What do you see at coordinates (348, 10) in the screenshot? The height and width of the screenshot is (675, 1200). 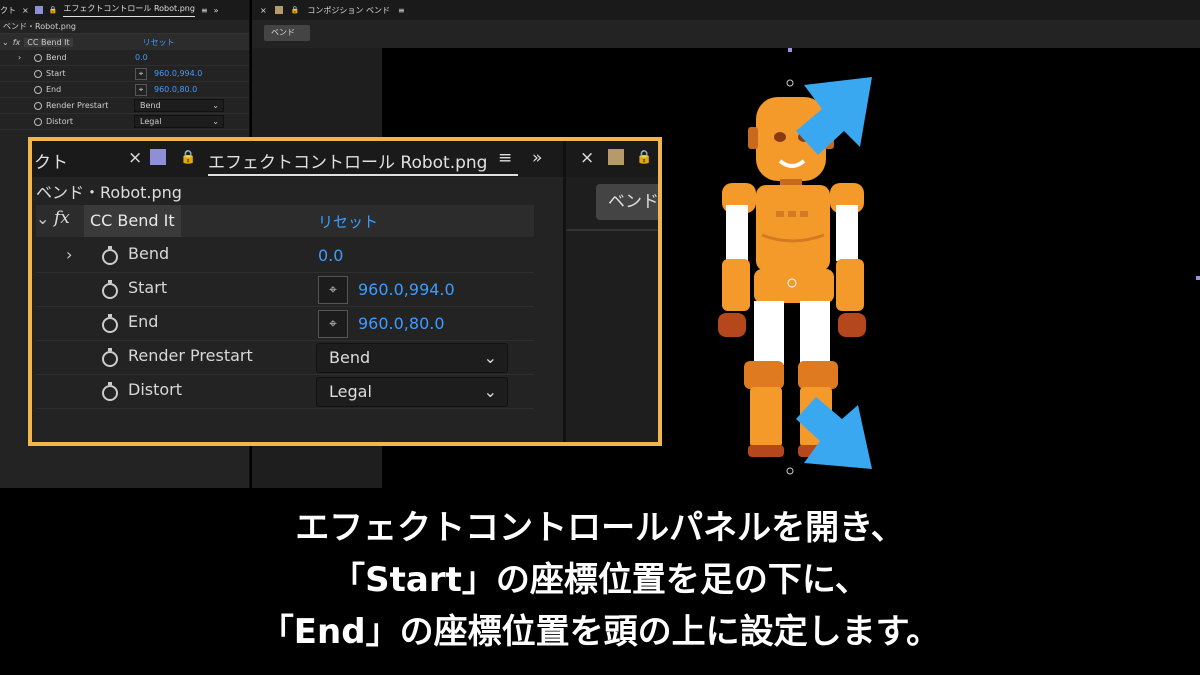 I see `tab-composition: コンポジション ベンド` at bounding box center [348, 10].